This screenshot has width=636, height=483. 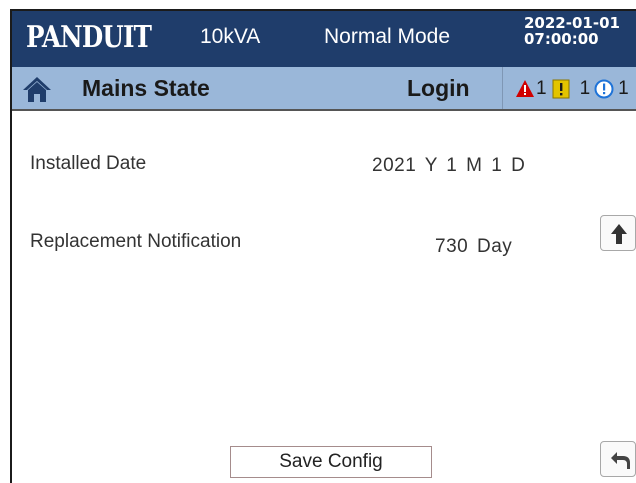 What do you see at coordinates (541, 88) in the screenshot?
I see `warning-count: 1` at bounding box center [541, 88].